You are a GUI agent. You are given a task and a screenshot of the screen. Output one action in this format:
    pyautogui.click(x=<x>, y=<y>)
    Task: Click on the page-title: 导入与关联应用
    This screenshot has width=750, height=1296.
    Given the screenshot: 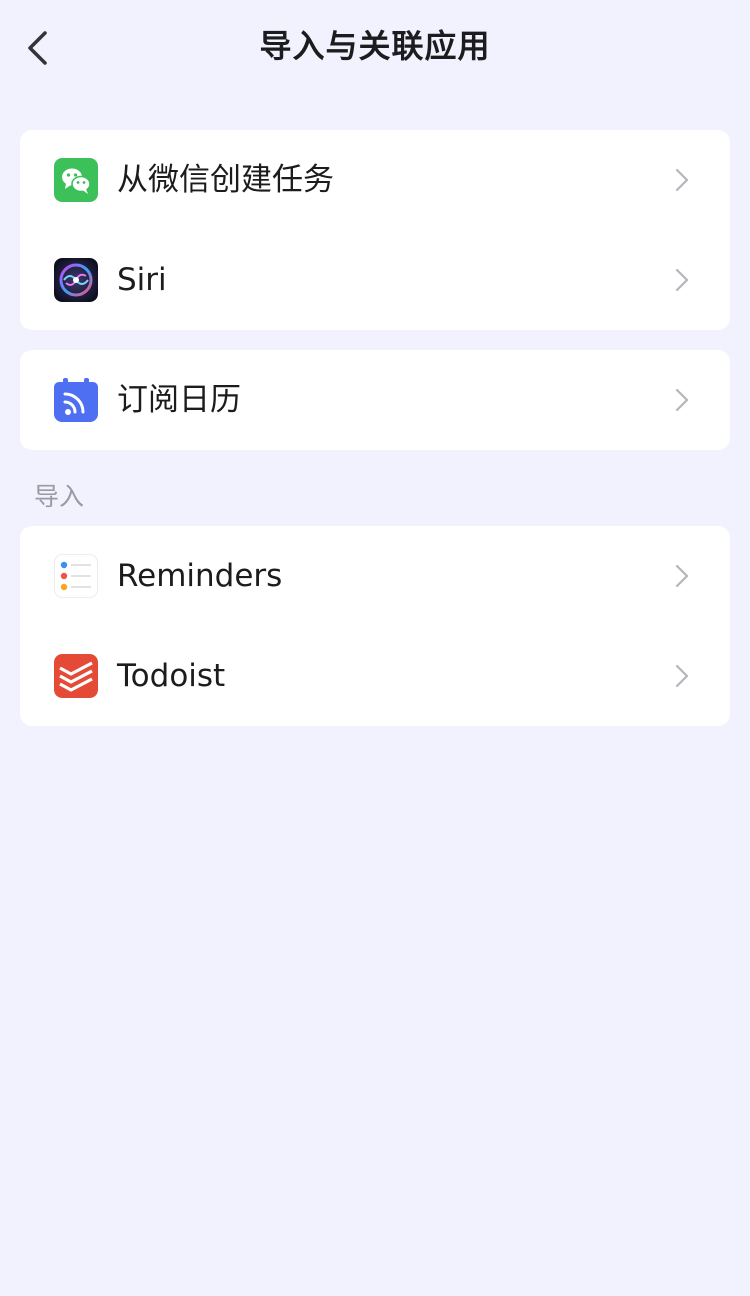 What is the action you would take?
    pyautogui.click(x=375, y=46)
    